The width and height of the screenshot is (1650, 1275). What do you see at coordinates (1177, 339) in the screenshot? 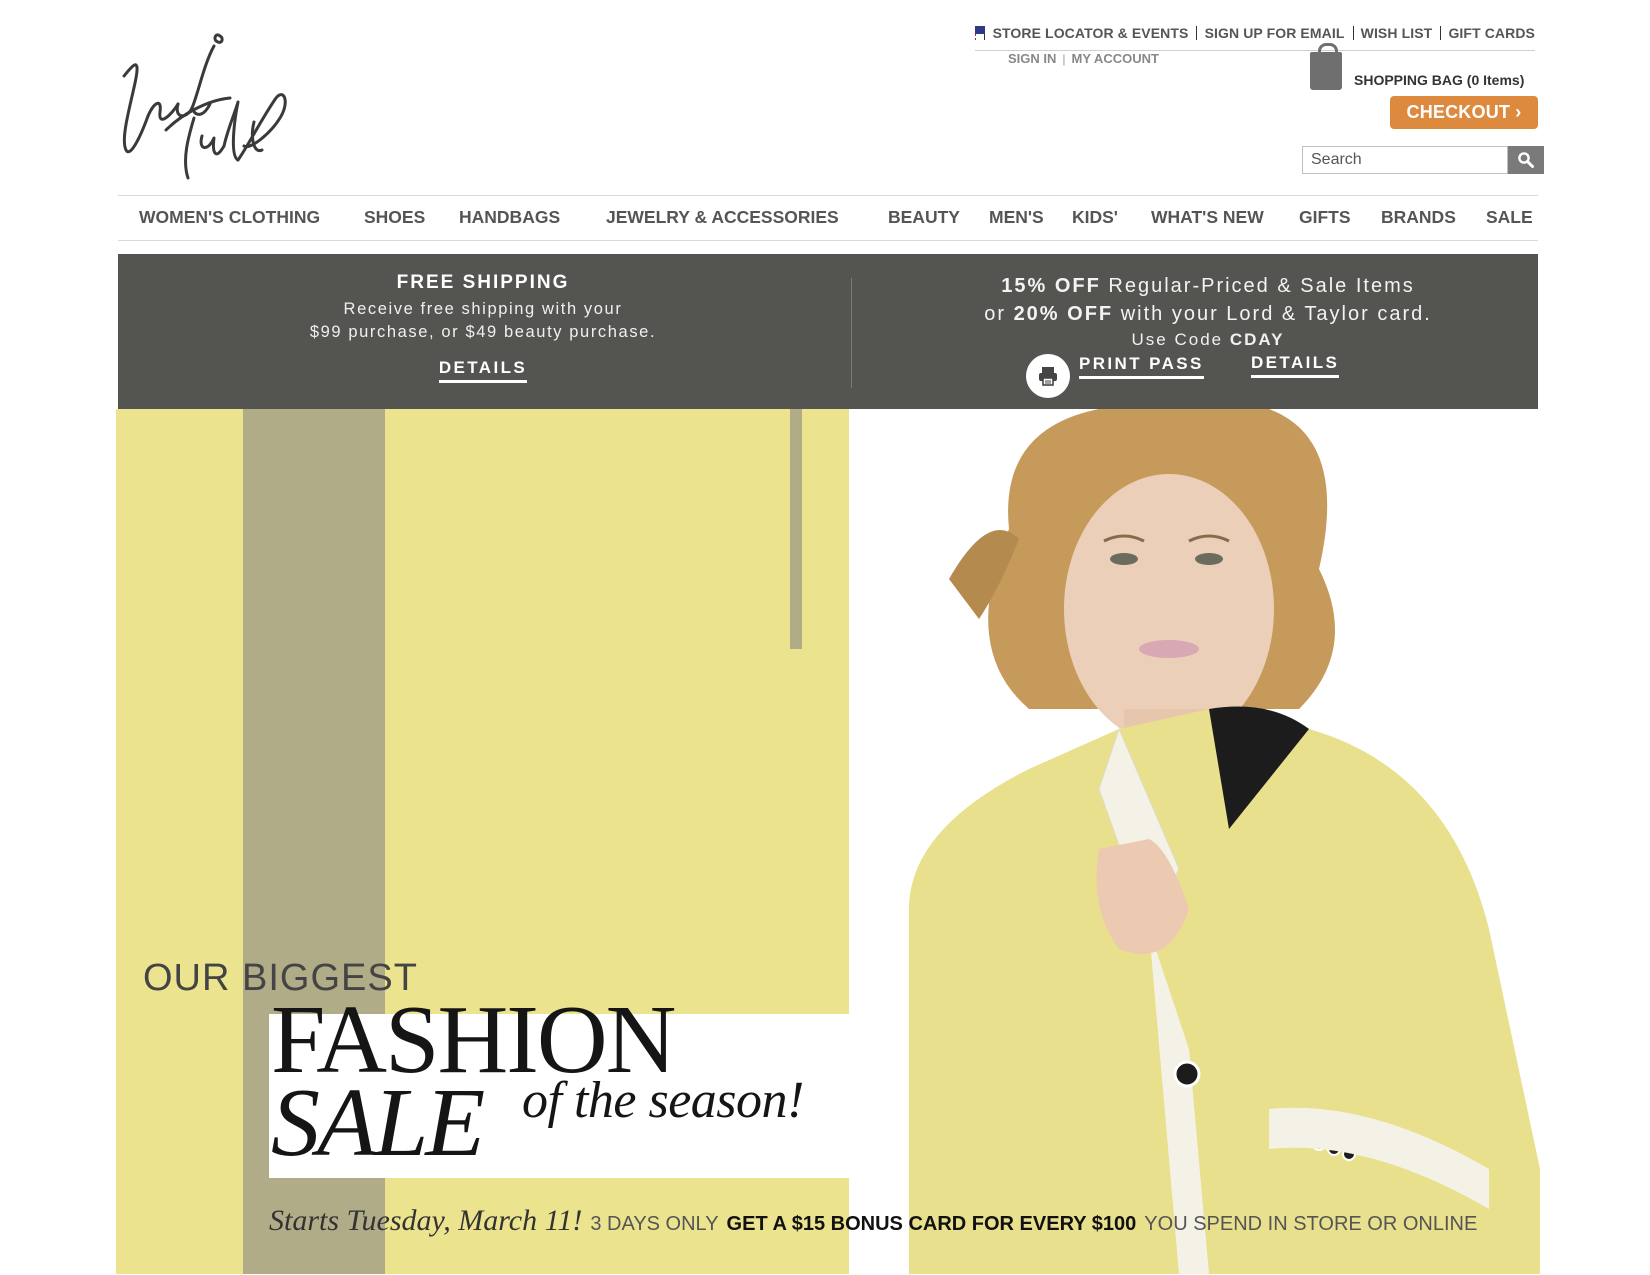
I see `use-code-label: Use Code` at bounding box center [1177, 339].